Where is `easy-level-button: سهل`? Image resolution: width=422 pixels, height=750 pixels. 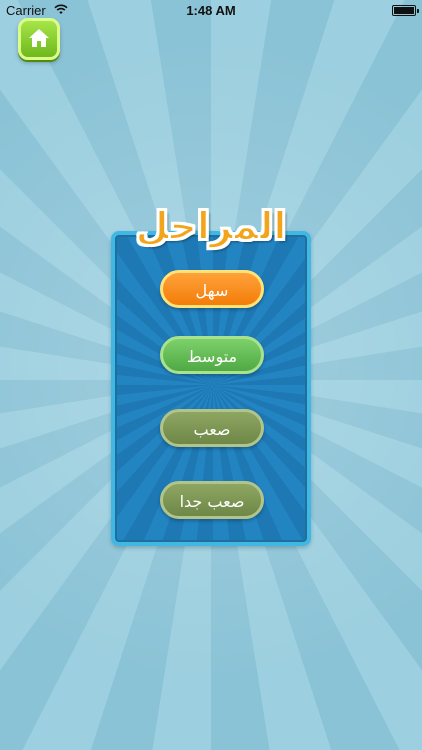 easy-level-button: سهل is located at coordinates (212, 289).